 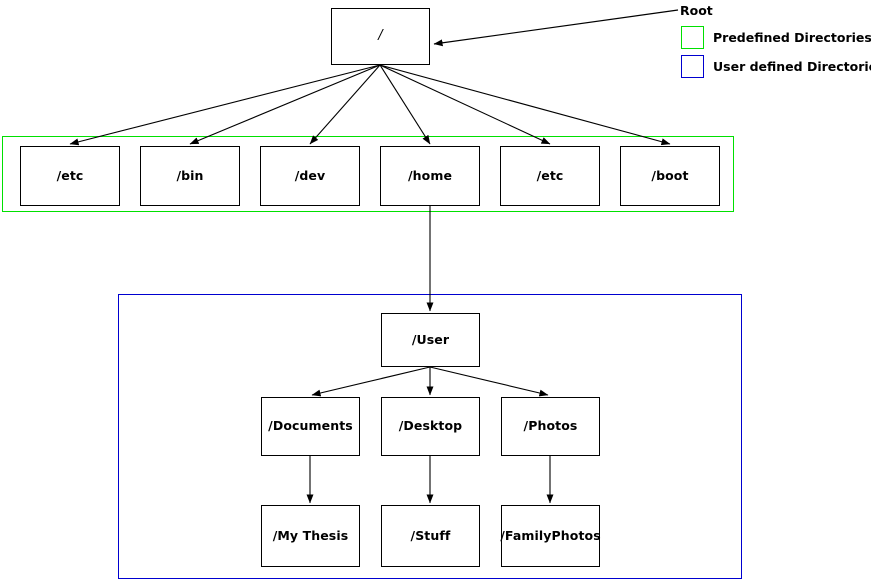 What do you see at coordinates (792, 66) in the screenshot?
I see `legend-label-user-defined: User defined Directories` at bounding box center [792, 66].